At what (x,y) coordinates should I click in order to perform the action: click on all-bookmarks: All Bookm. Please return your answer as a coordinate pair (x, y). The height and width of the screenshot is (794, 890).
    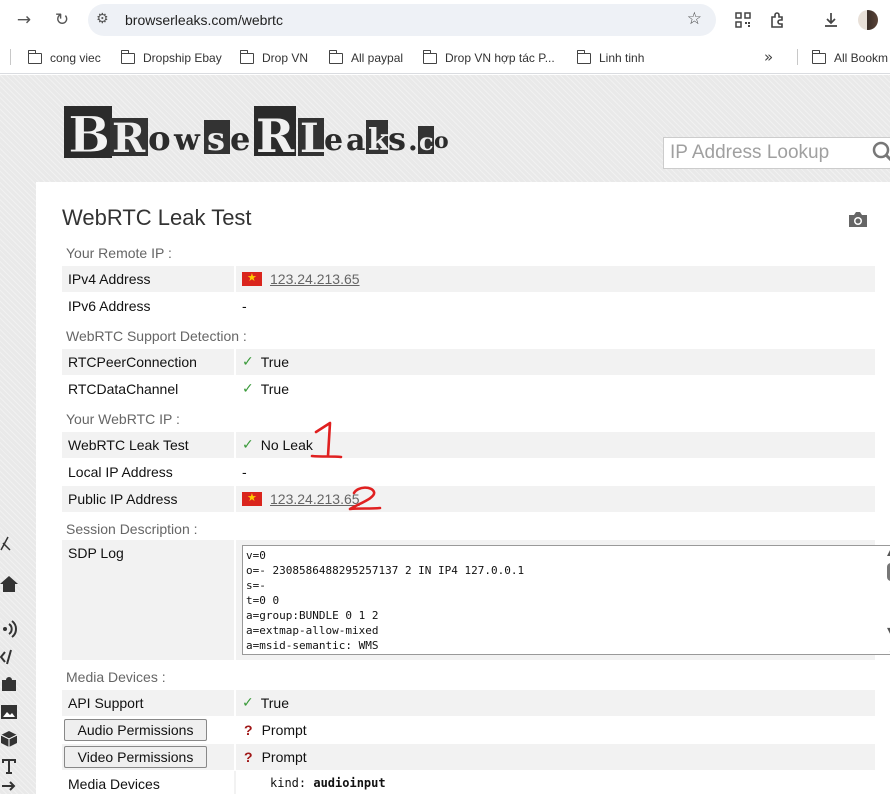
    Looking at the image, I should click on (849, 58).